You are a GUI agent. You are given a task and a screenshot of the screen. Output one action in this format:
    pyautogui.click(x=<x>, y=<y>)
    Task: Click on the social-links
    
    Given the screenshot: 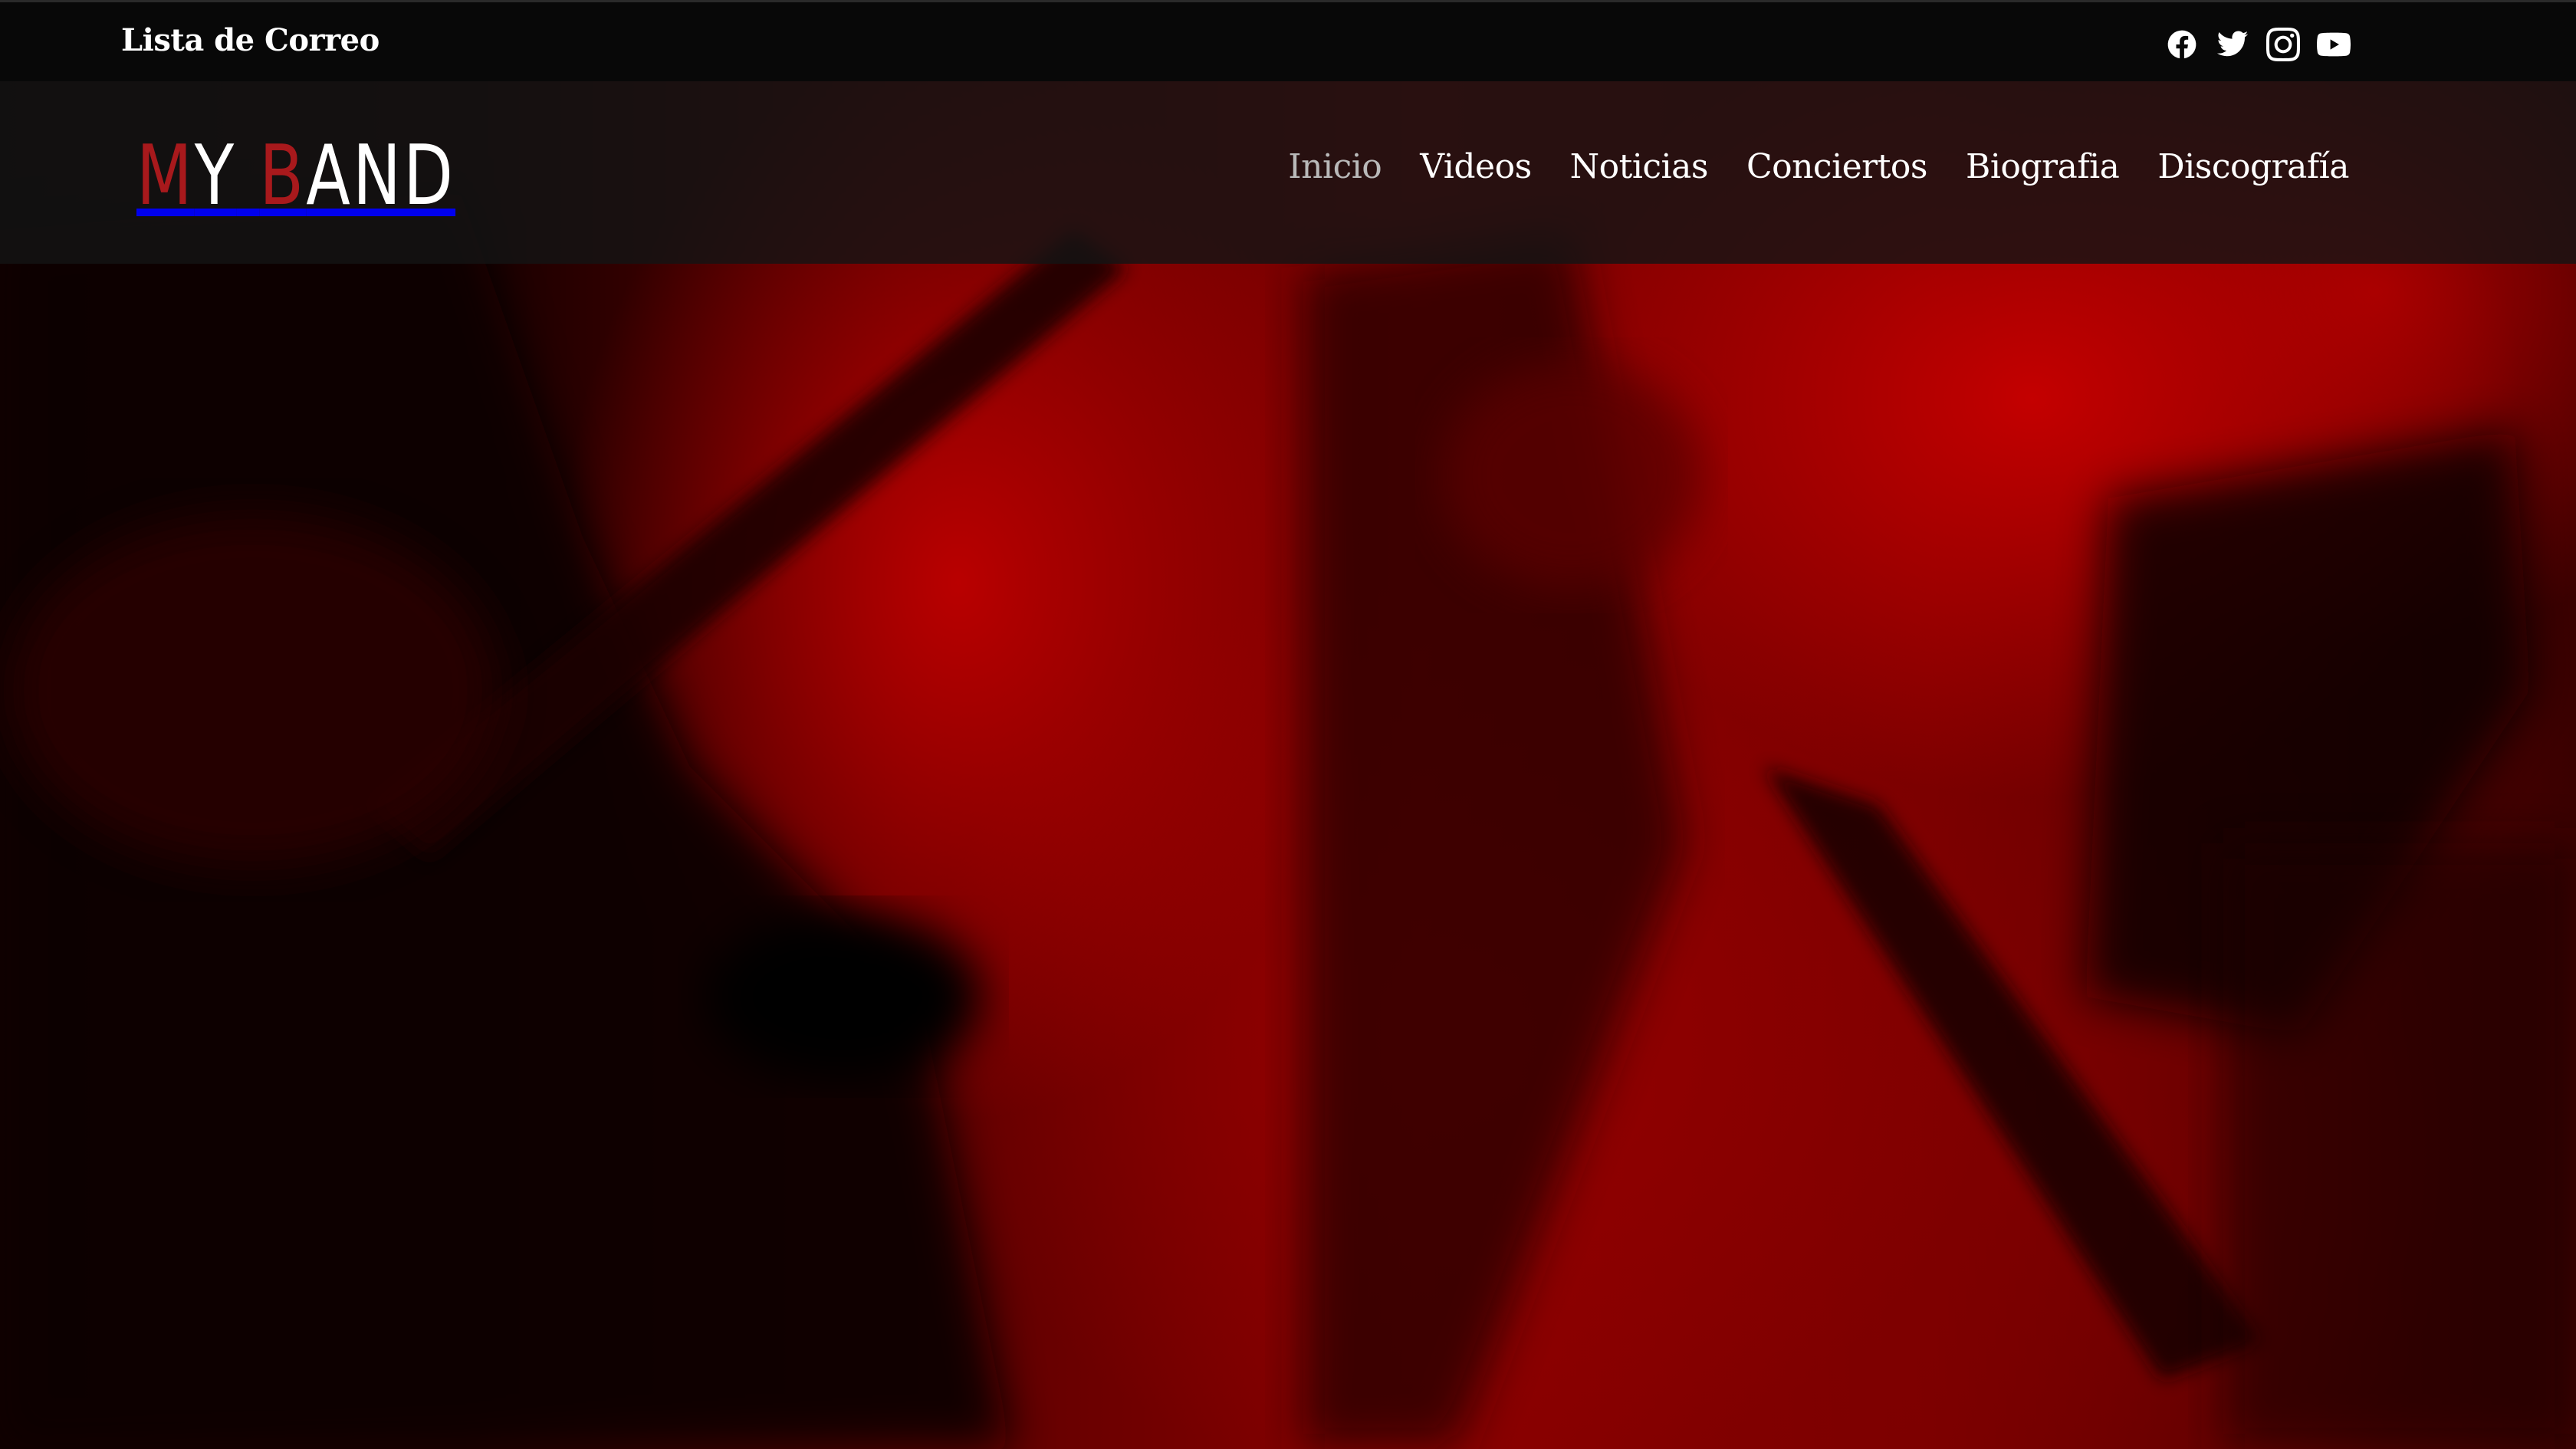 What is the action you would take?
    pyautogui.click(x=2258, y=44)
    